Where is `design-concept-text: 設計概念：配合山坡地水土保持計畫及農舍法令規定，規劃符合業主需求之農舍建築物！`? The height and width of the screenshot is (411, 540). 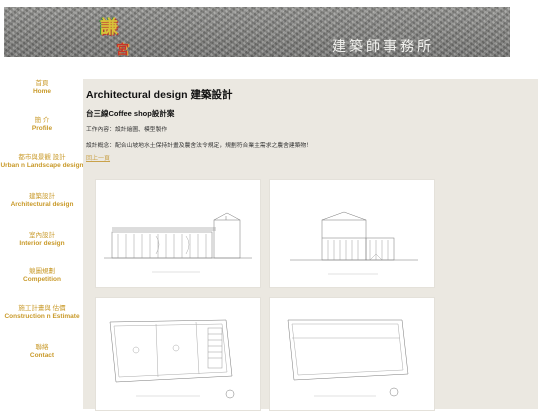 design-concept-text: 設計概念：配合山坡地水土保持計畫及農舍法令規定，規劃符合業主需求之農舍建築物！ is located at coordinates (199, 146).